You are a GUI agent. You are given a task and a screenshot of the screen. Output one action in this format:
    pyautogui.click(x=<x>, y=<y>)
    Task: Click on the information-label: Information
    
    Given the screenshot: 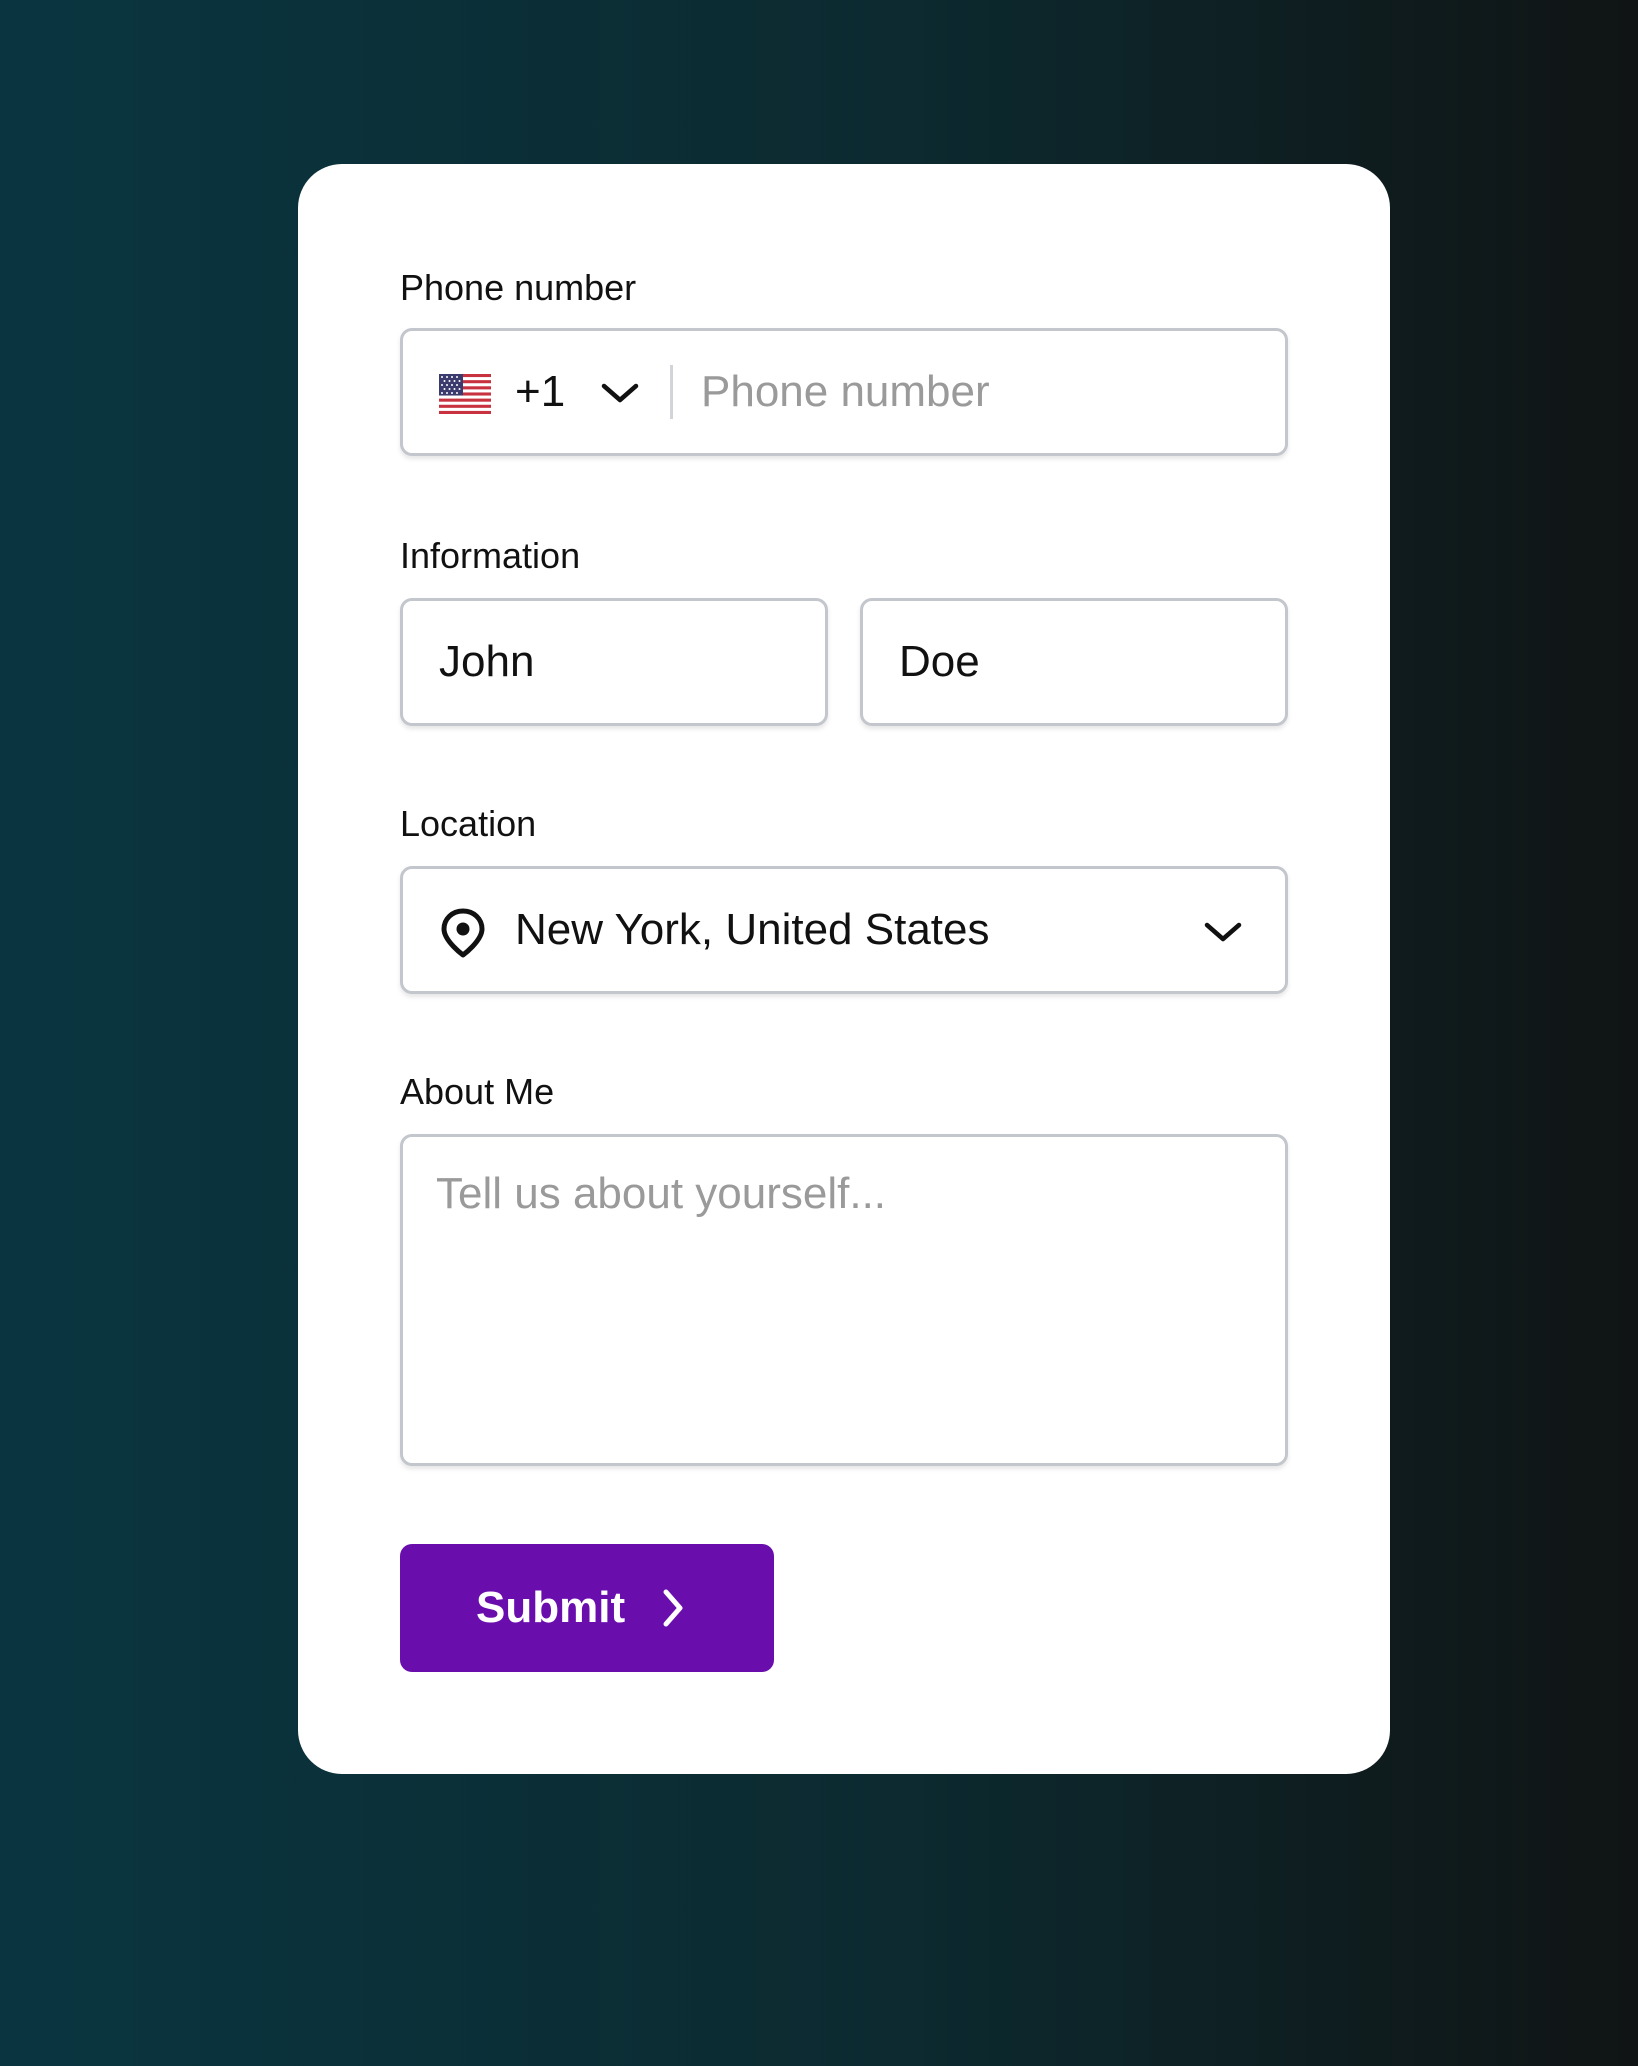 What is the action you would take?
    pyautogui.click(x=490, y=555)
    